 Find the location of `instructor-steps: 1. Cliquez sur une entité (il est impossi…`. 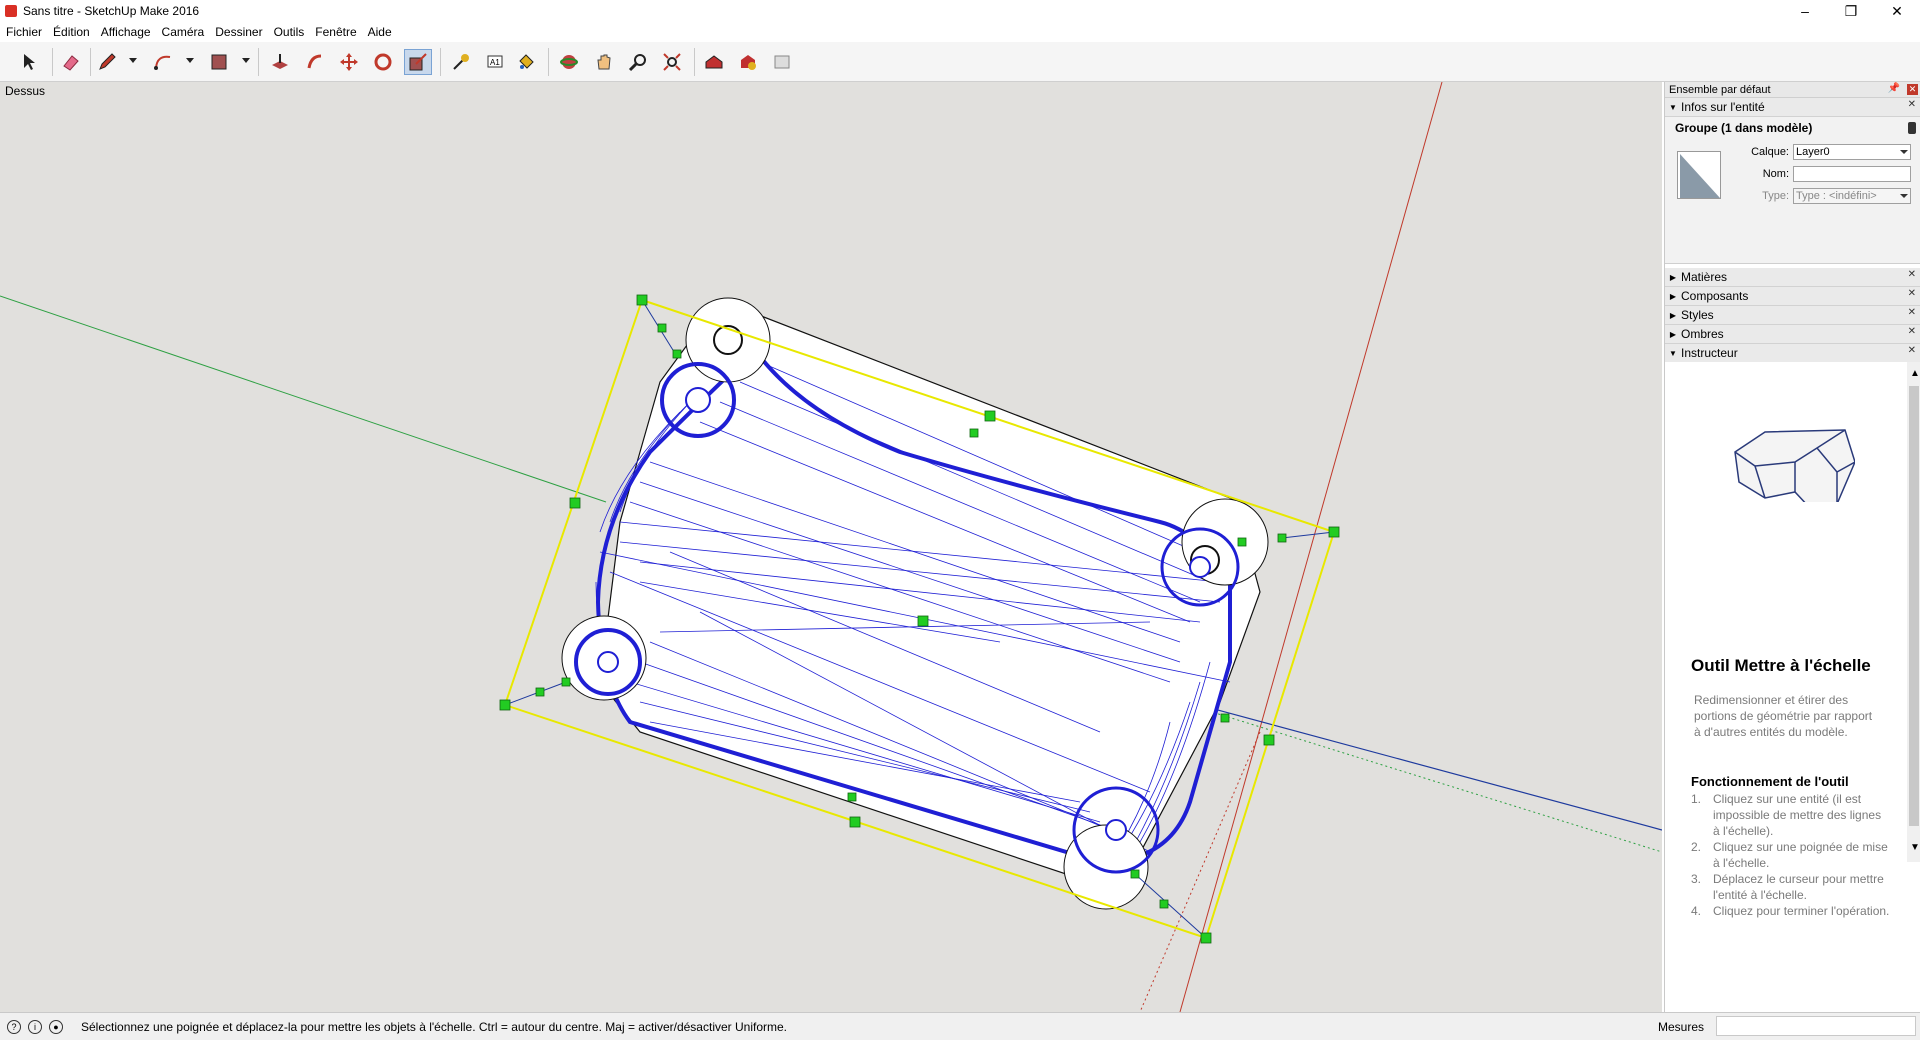

instructor-steps: 1. Cliquez sur une entité (il est impossi… is located at coordinates (1791, 855).